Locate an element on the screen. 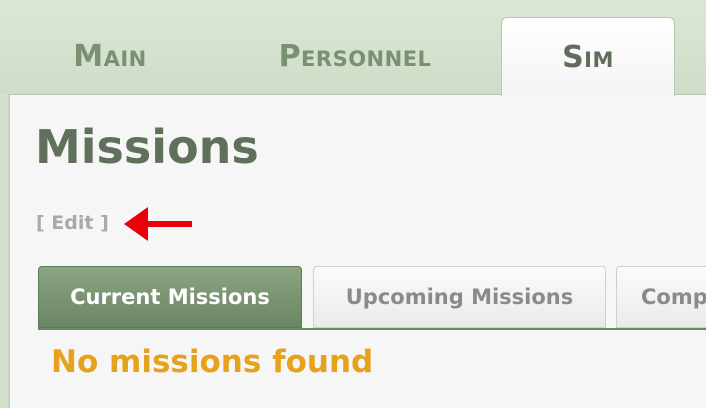 Image resolution: width=706 pixels, height=408 pixels. nav-tab-main: Main is located at coordinates (110, 56).